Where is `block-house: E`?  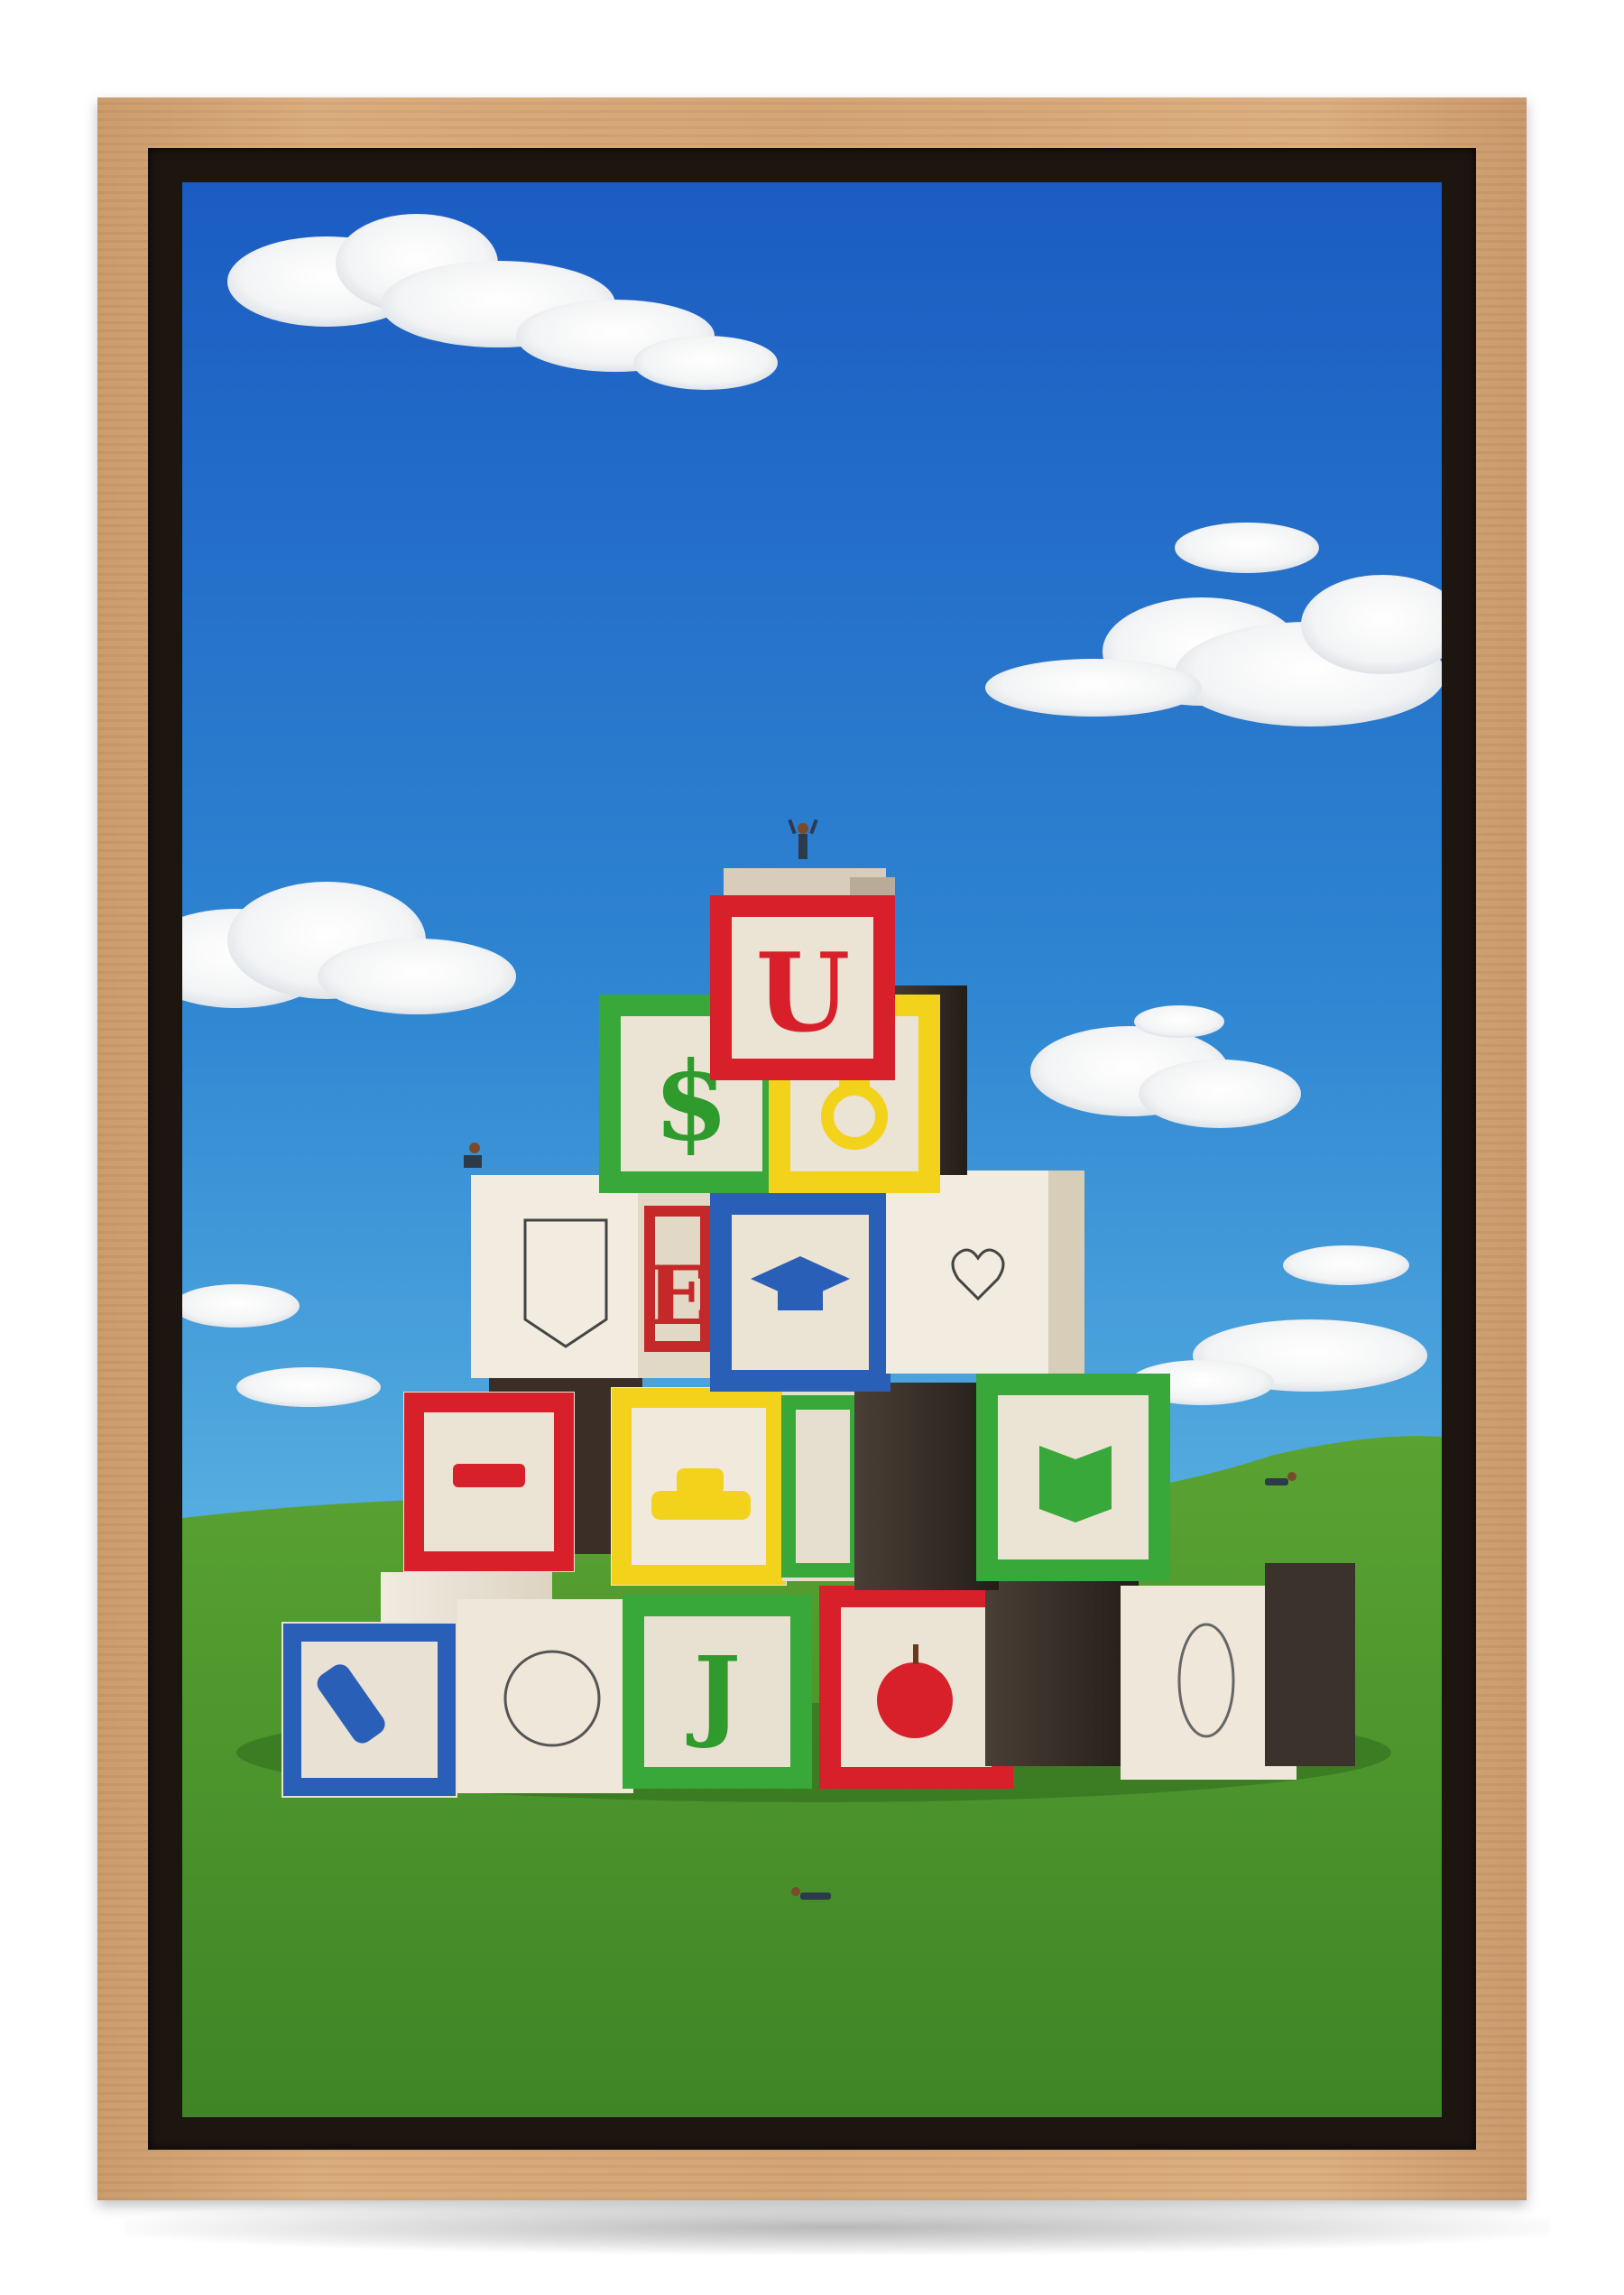 block-house: E is located at coordinates (595, 1276).